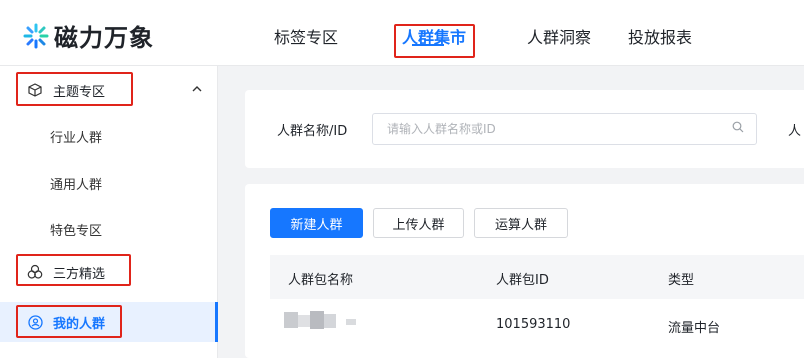  I want to click on sidebar-group-third-party: 三方精选, so click(109, 272).